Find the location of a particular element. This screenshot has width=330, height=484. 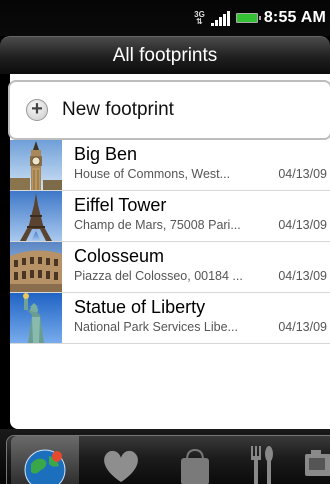

tab-all-footprints is located at coordinates (45, 460).